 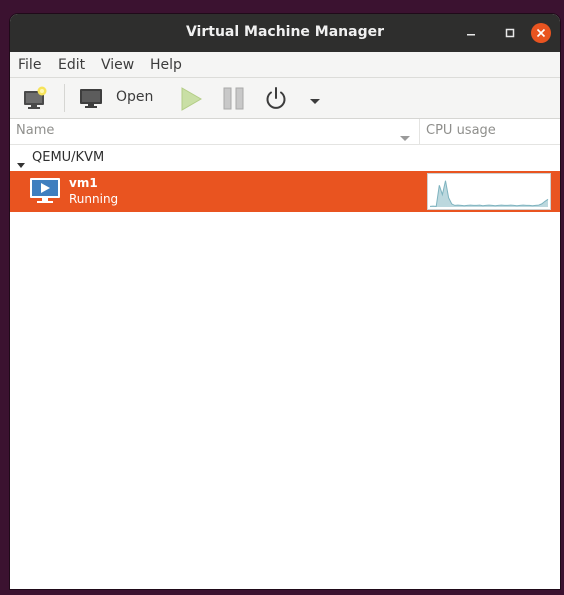 I want to click on vm-row: vm1 Running, so click(x=285, y=191).